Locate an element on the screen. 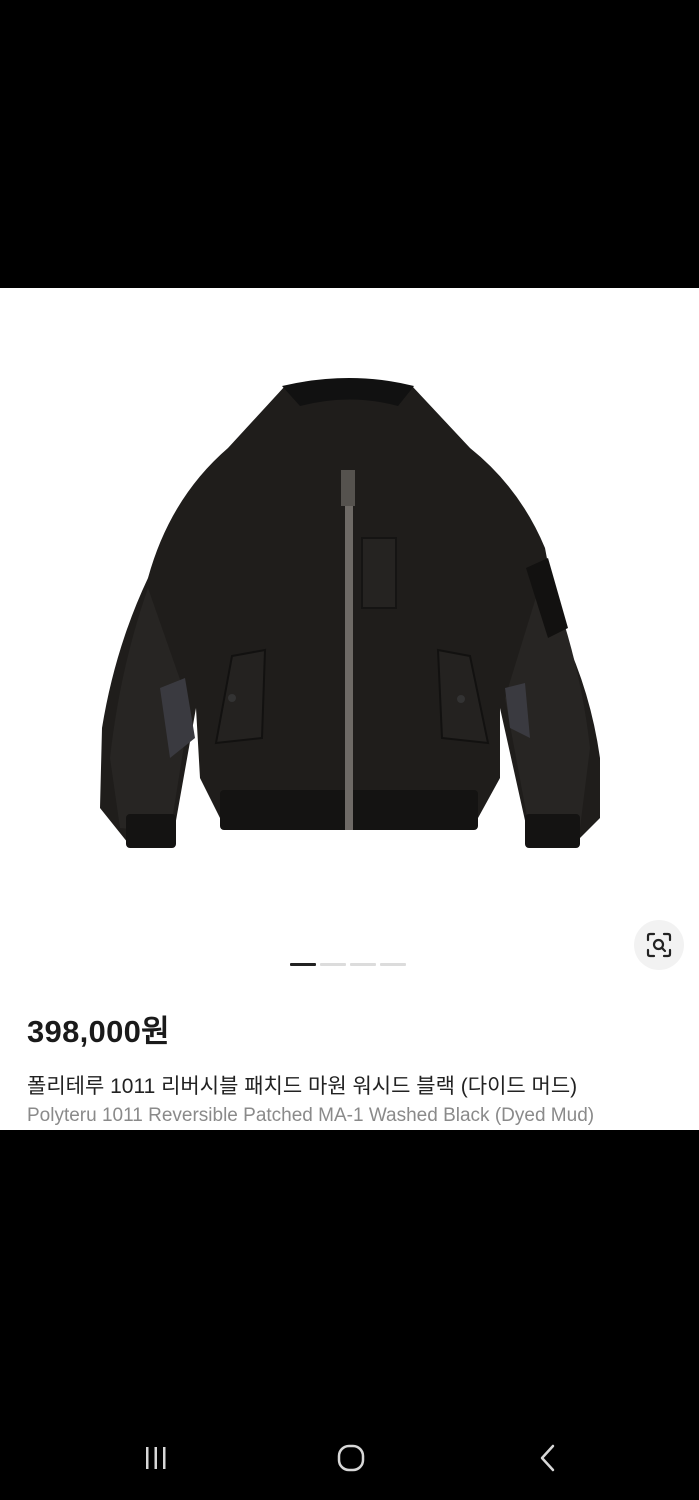 The height and width of the screenshot is (1500, 699). visual-search-button is located at coordinates (659, 945).